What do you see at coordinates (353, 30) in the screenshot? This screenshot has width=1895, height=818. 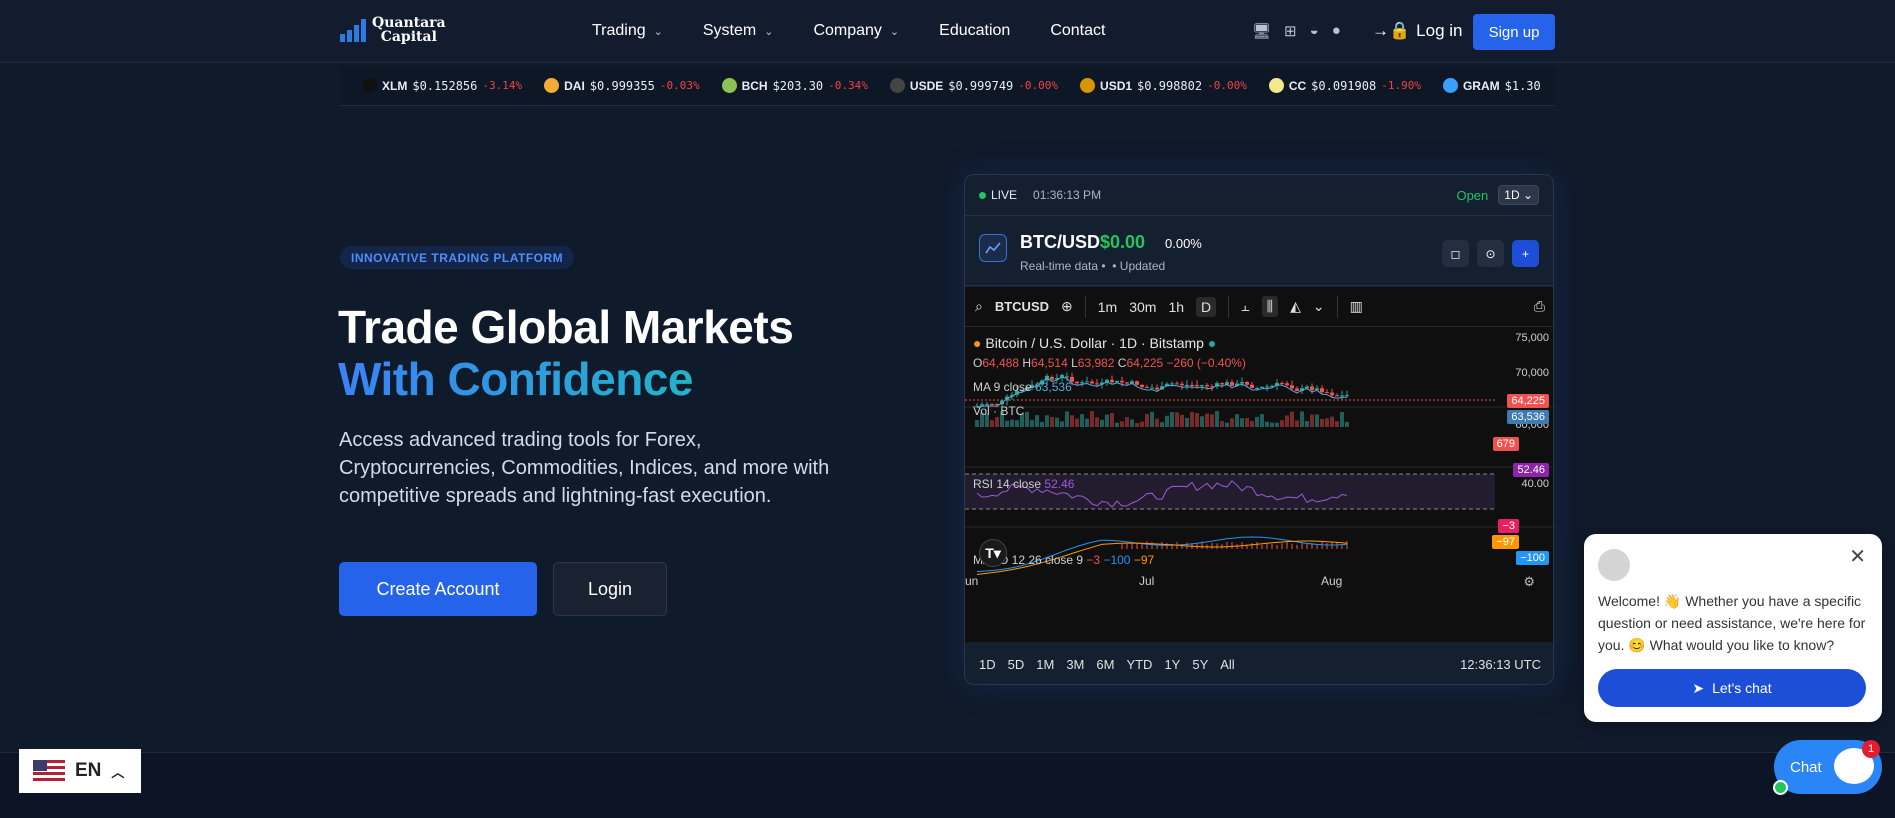 I see `logo-bars-icon` at bounding box center [353, 30].